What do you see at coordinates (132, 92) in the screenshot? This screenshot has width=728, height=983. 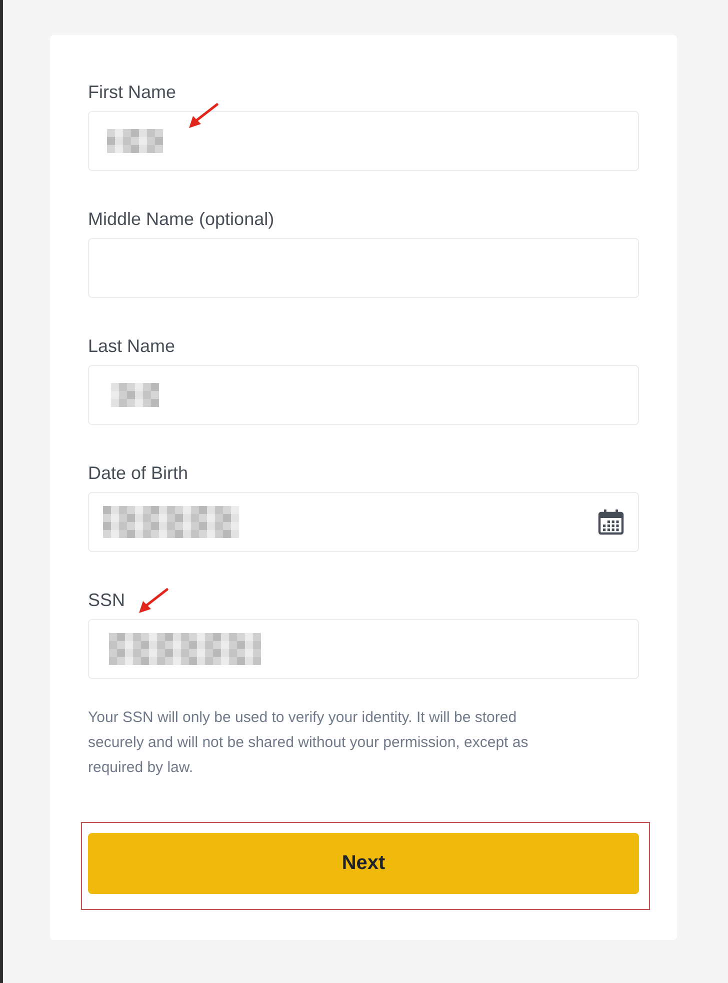 I see `field-label: First Name` at bounding box center [132, 92].